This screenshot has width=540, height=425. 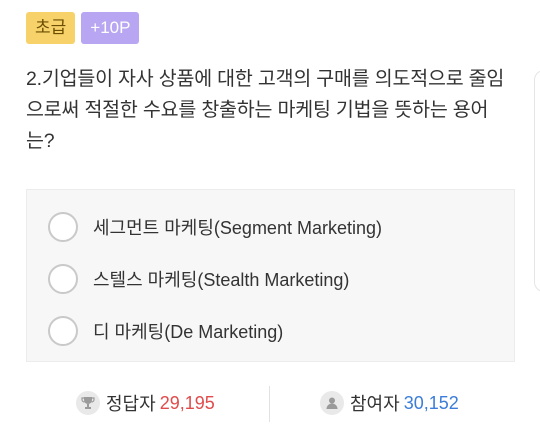 I want to click on correct-label: 정답자, so click(x=131, y=404).